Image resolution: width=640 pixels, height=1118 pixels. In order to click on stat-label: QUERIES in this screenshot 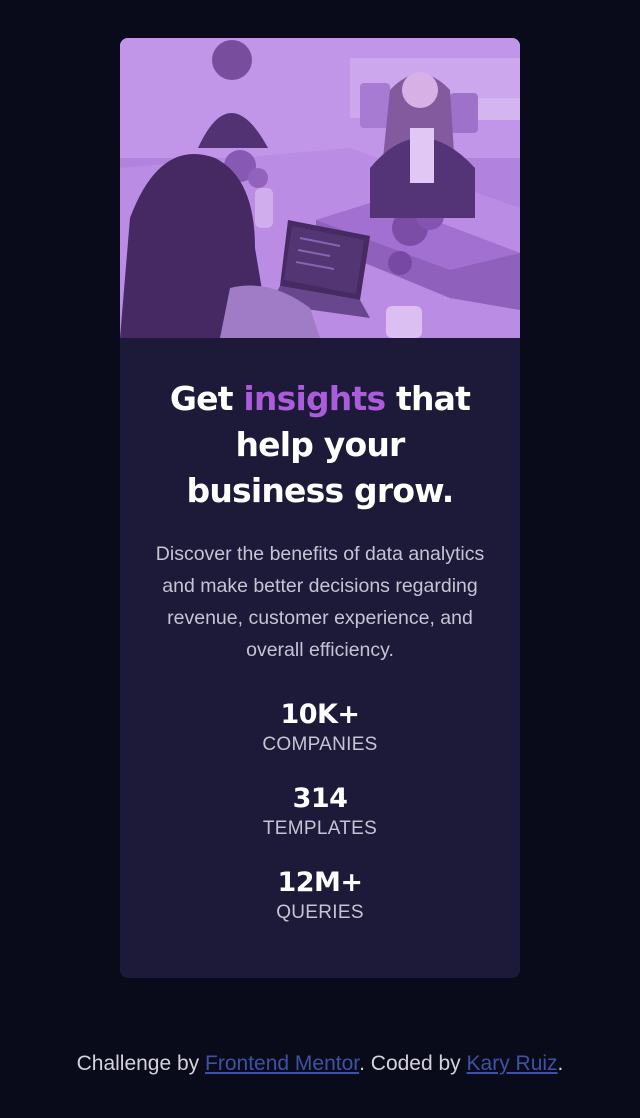, I will do `click(320, 912)`.